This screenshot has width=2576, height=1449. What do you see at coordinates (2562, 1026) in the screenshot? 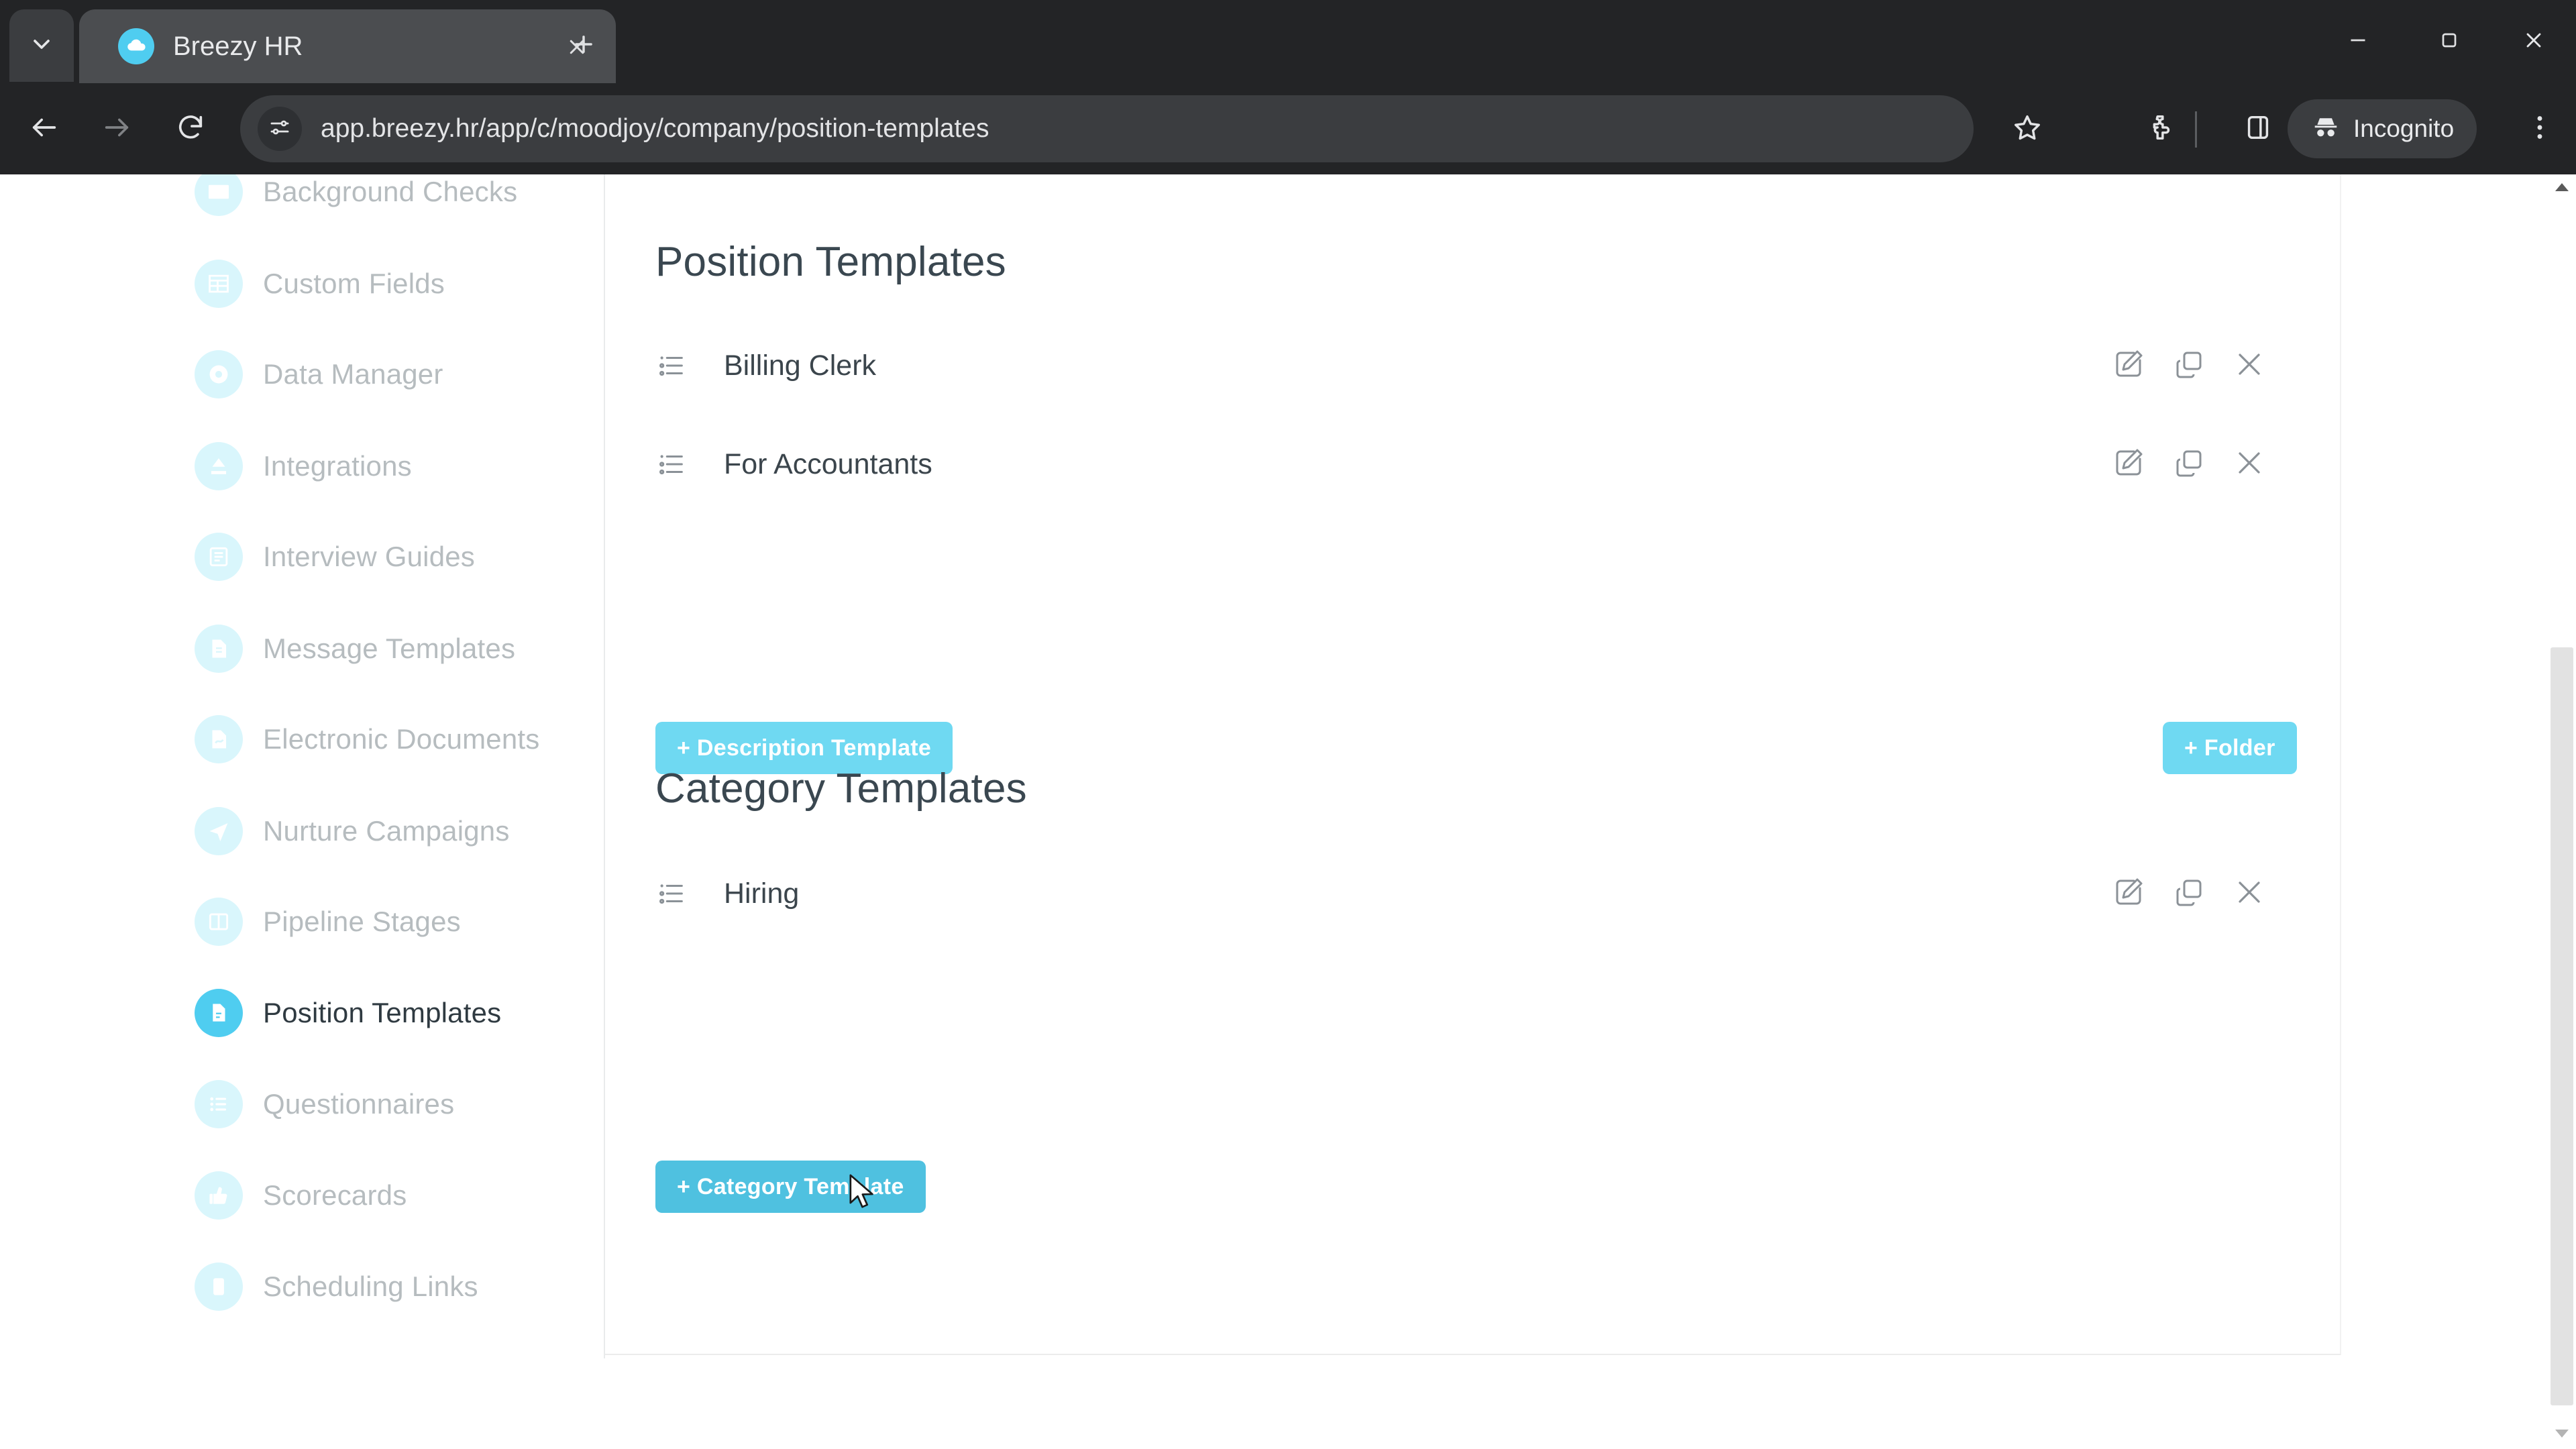
I see `scrollbar-thumb` at bounding box center [2562, 1026].